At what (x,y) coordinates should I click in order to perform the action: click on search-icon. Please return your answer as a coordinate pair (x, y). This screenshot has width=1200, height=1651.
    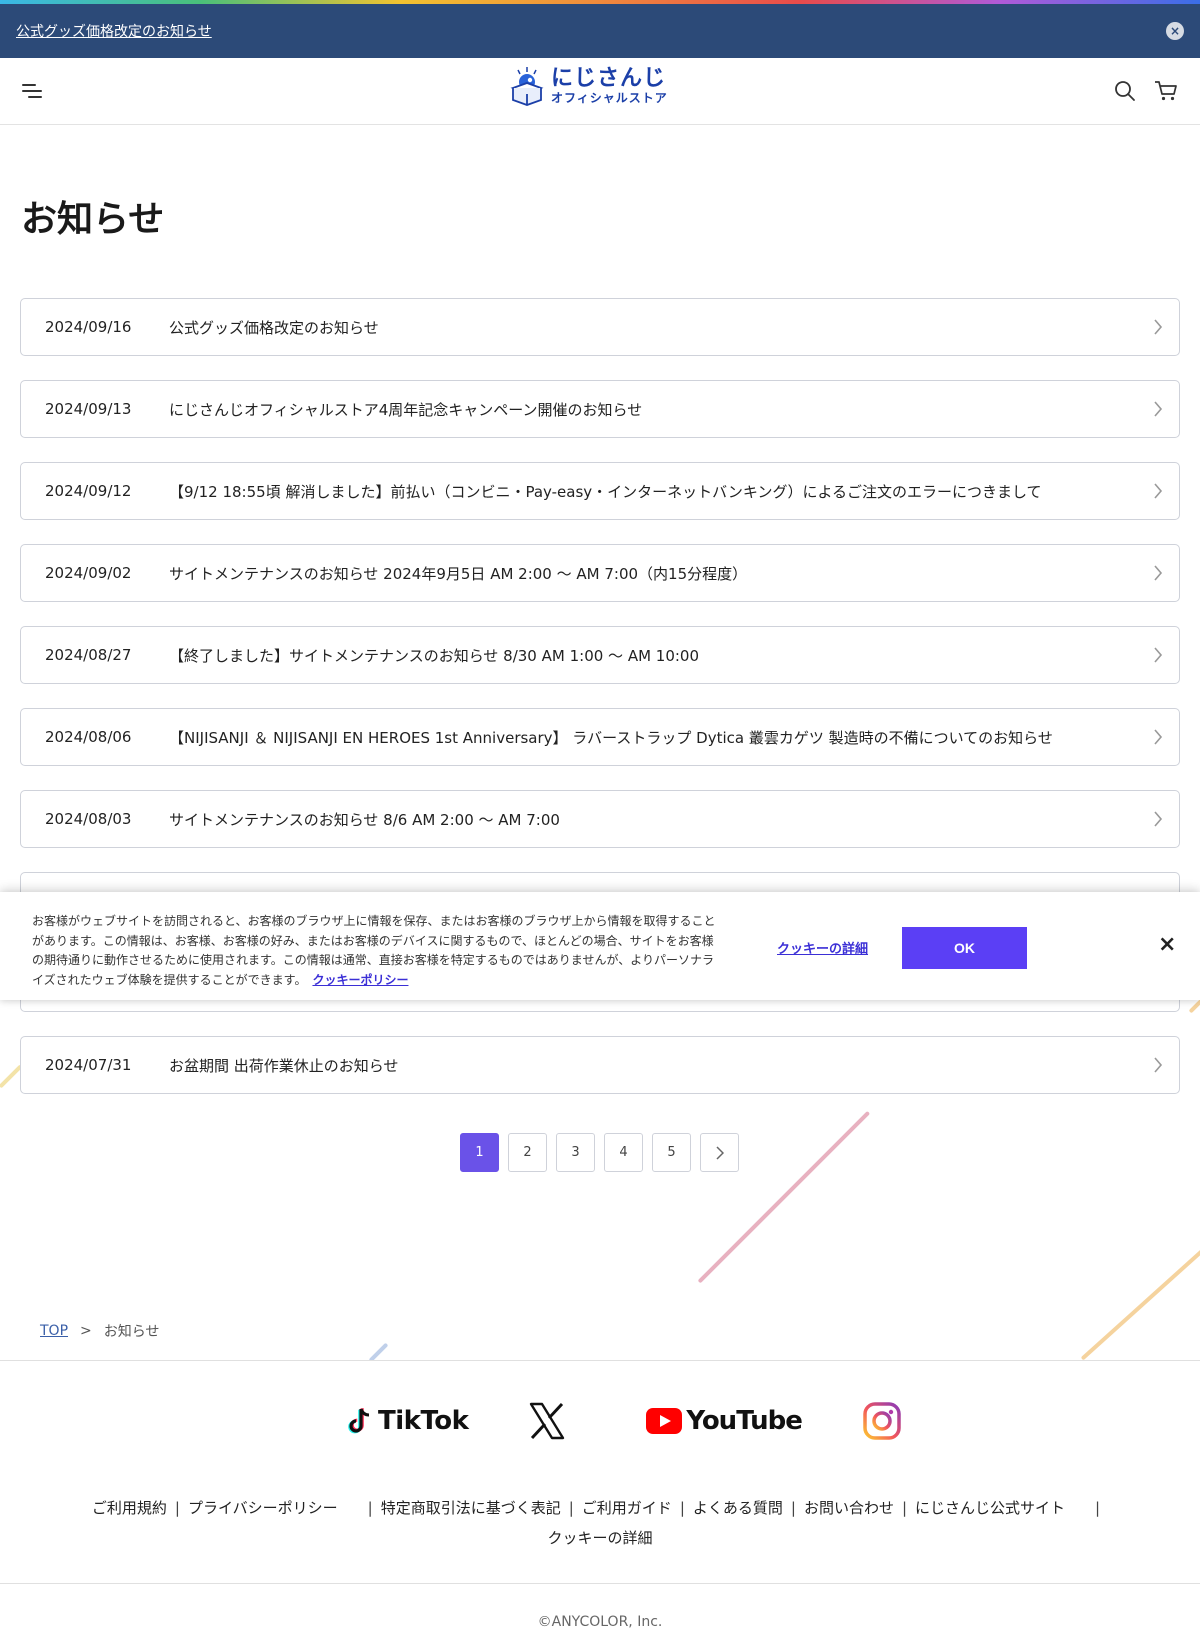
    Looking at the image, I should click on (1125, 91).